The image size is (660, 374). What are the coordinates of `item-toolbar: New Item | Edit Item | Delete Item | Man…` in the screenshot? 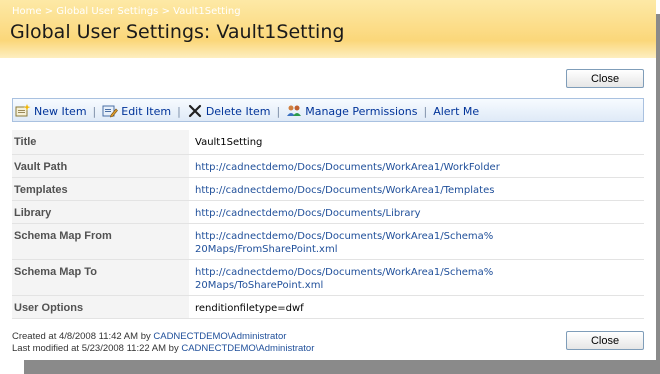 It's located at (328, 110).